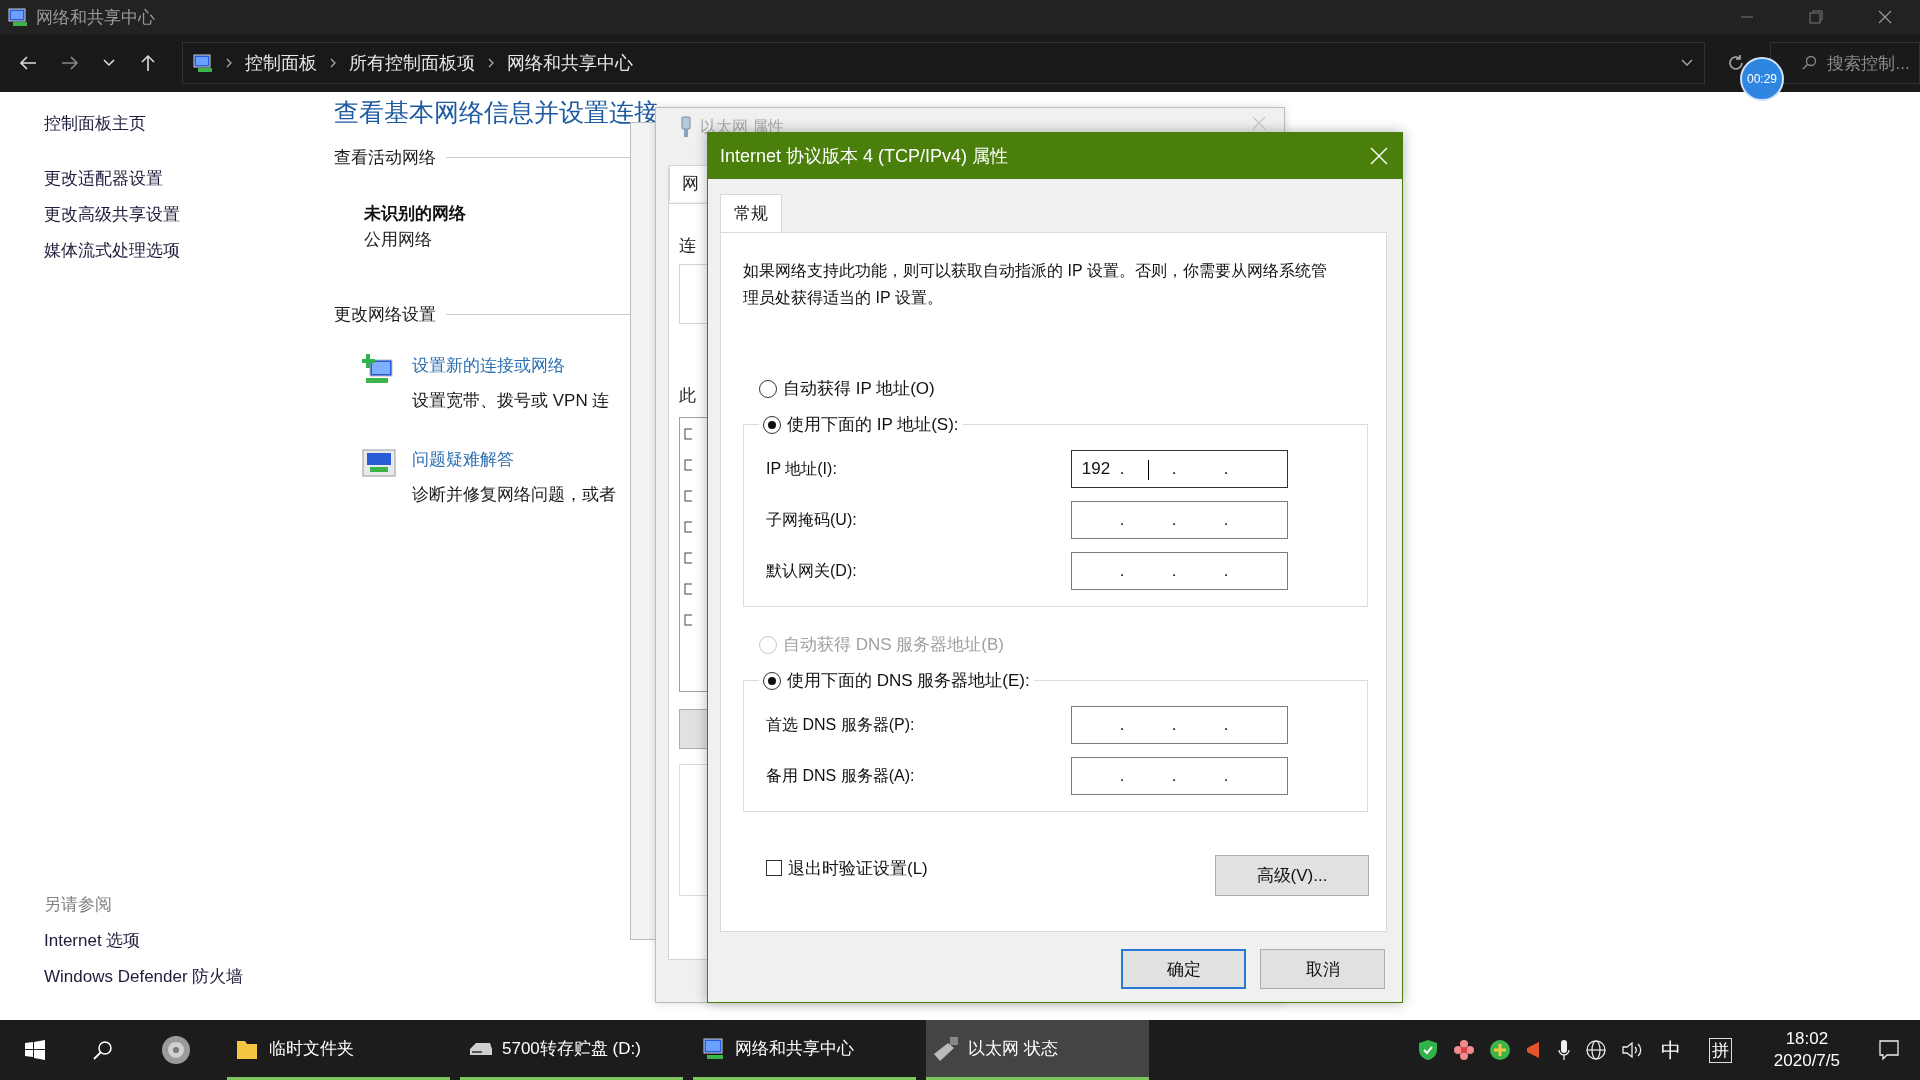 This screenshot has height=1080, width=1920. What do you see at coordinates (1806, 1061) in the screenshot?
I see `clock-date: 2020/7/5` at bounding box center [1806, 1061].